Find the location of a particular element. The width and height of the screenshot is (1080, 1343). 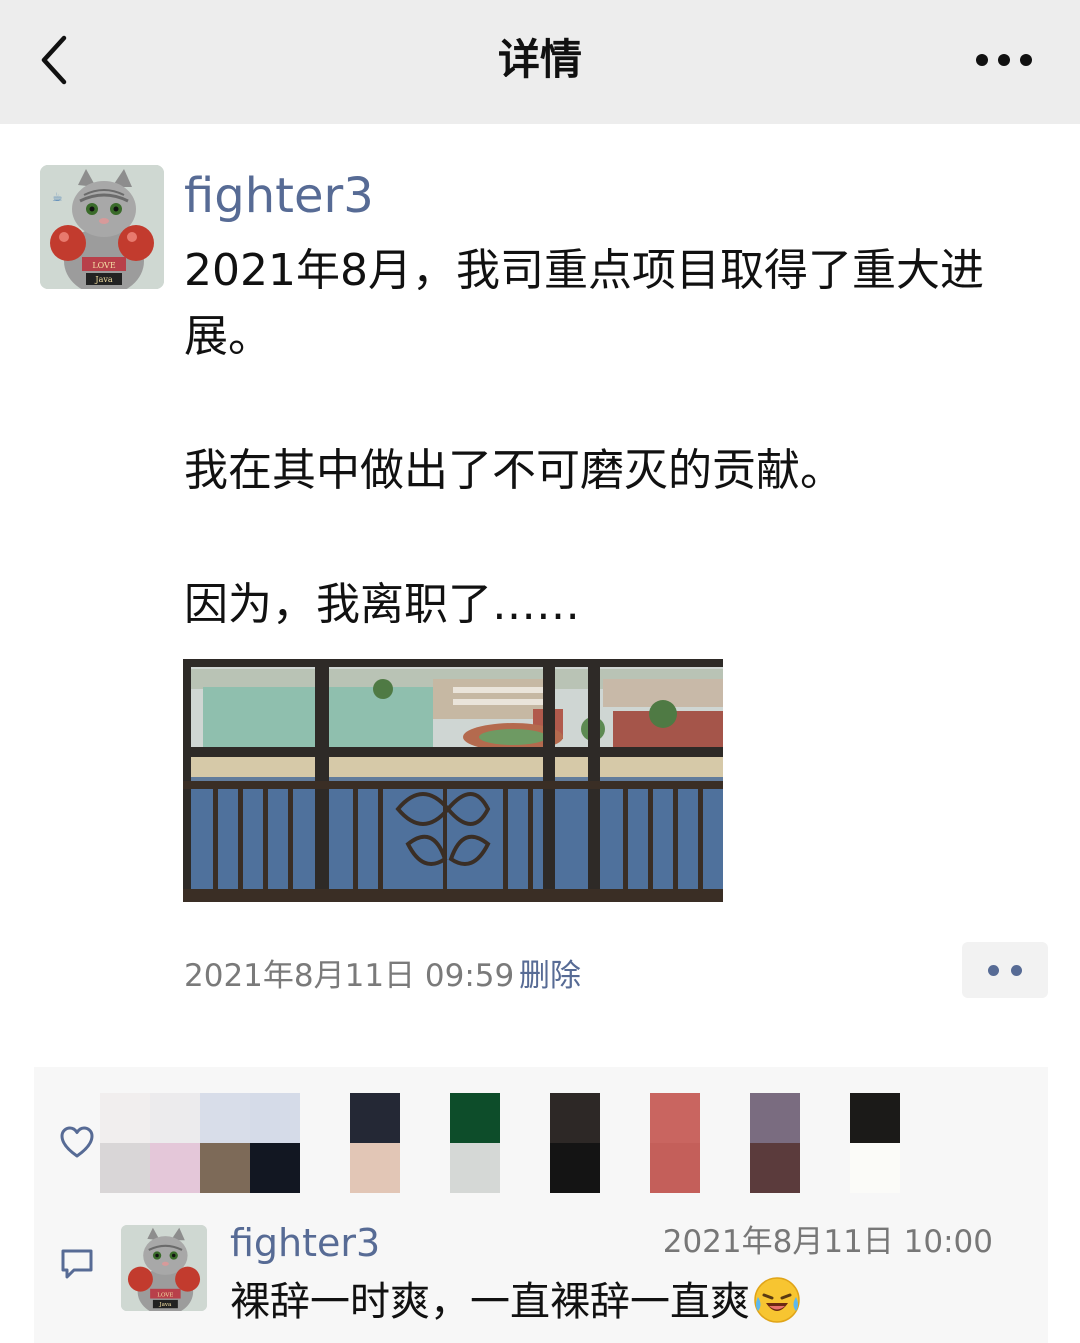

more-options-icon is located at coordinates (1004, 60).